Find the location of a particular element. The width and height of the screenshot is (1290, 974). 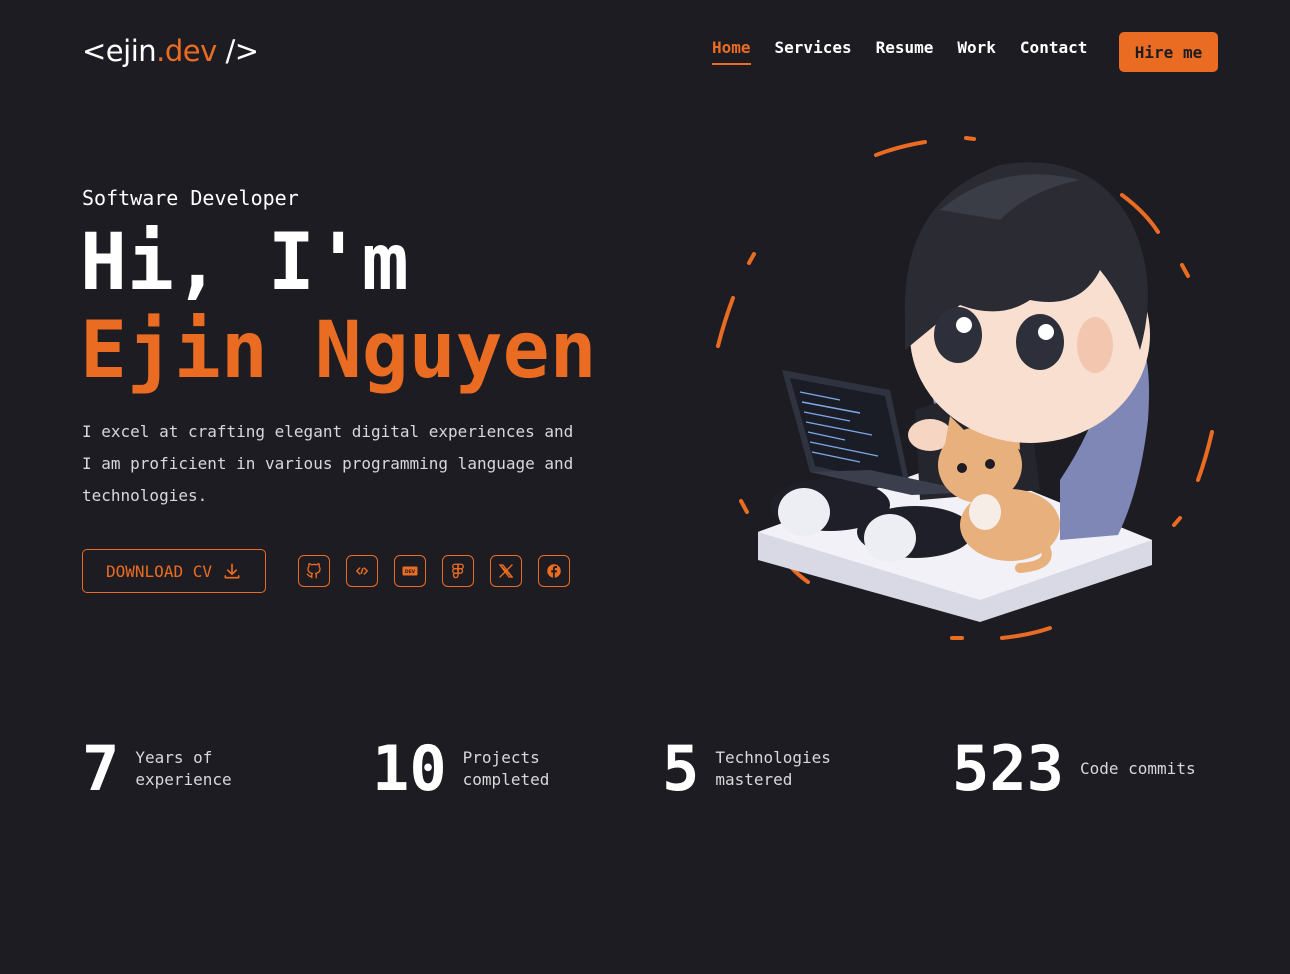

hero-name: Ejin Nguyen is located at coordinates (338, 351).